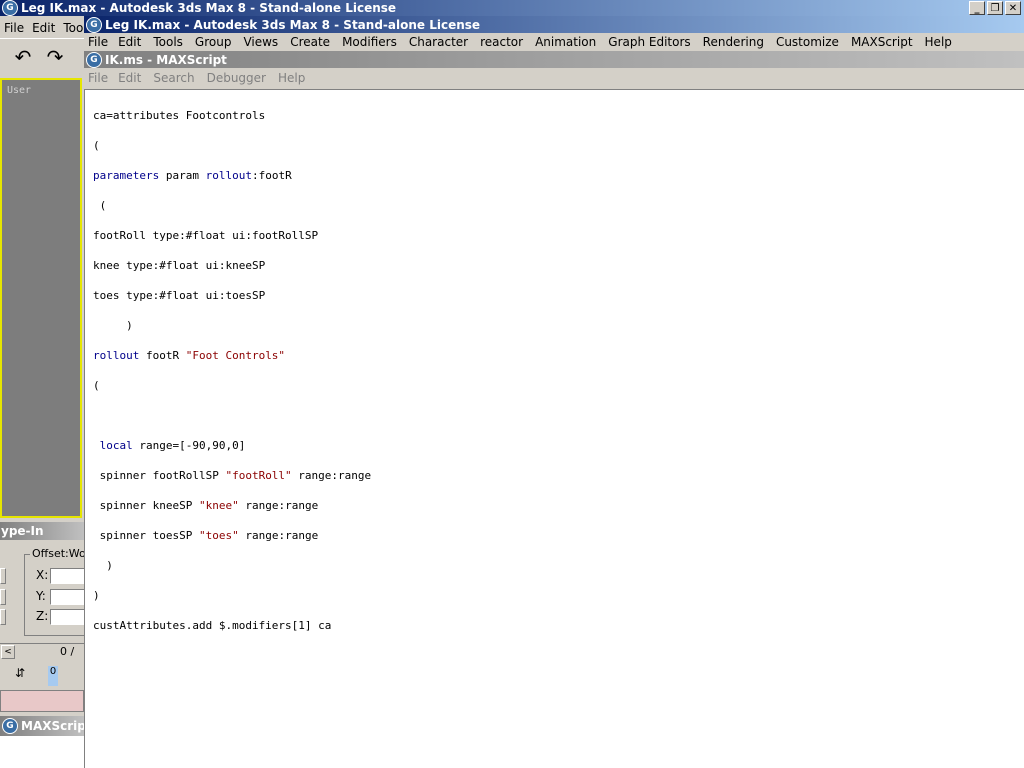  Describe the element at coordinates (42, 674) in the screenshot. I see `track-bar: ⇵ 0` at that location.